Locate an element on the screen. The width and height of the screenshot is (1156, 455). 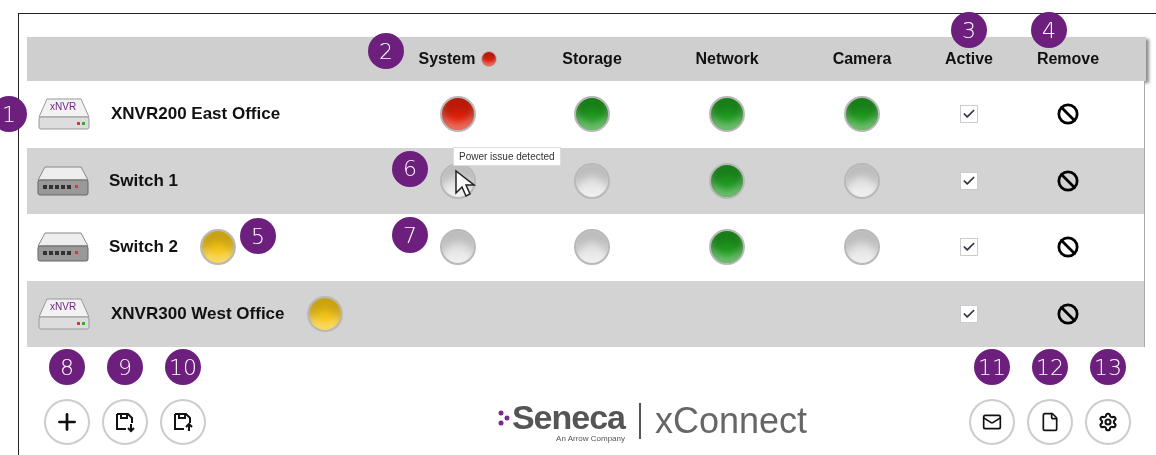
column-header: Remove is located at coordinates (1068, 59).